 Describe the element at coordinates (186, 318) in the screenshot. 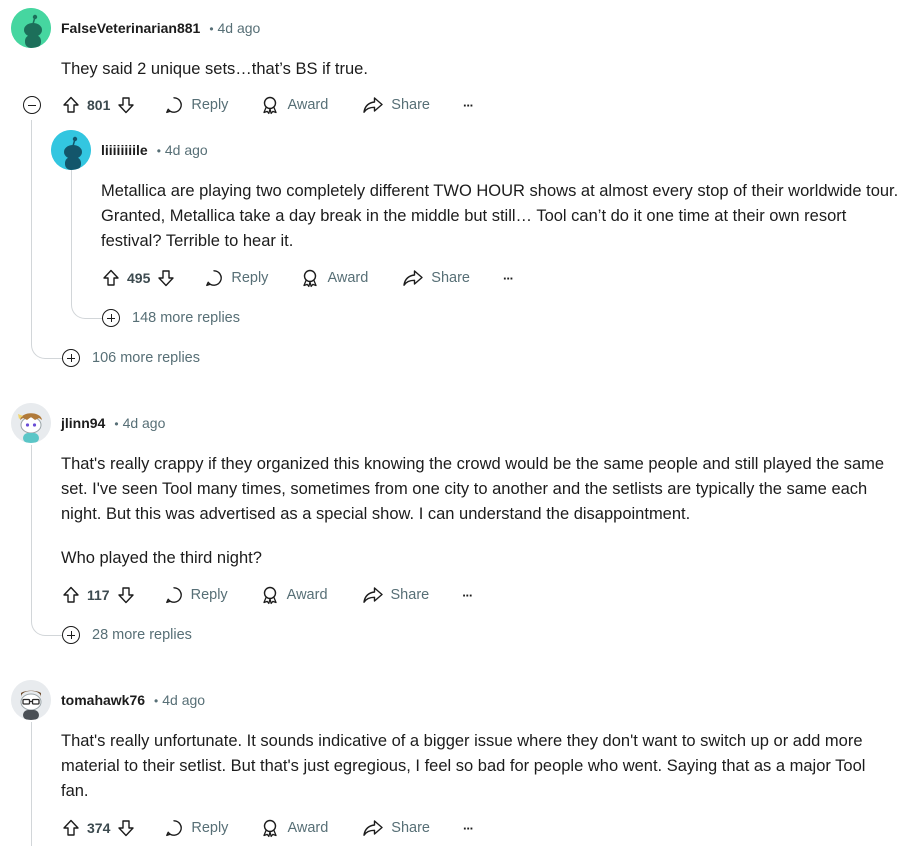

I see `more-replies-label: 148 more replies` at that location.